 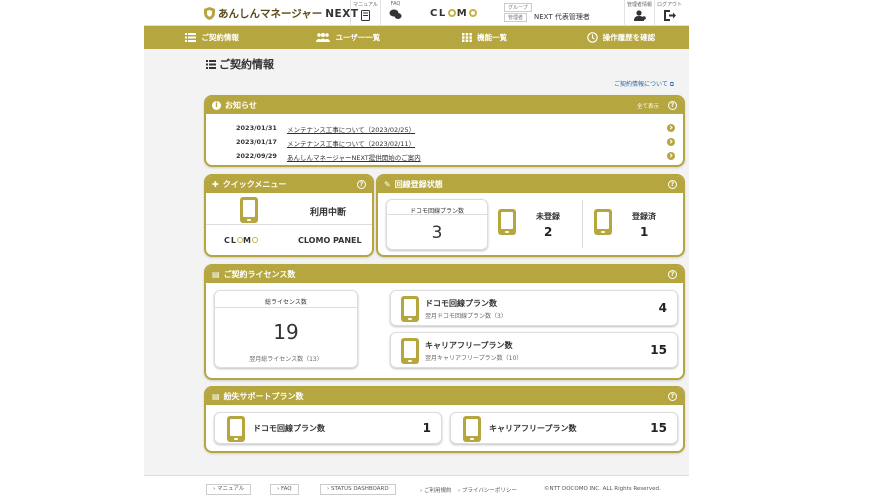 I want to click on faq-label: FAQ, so click(x=395, y=4).